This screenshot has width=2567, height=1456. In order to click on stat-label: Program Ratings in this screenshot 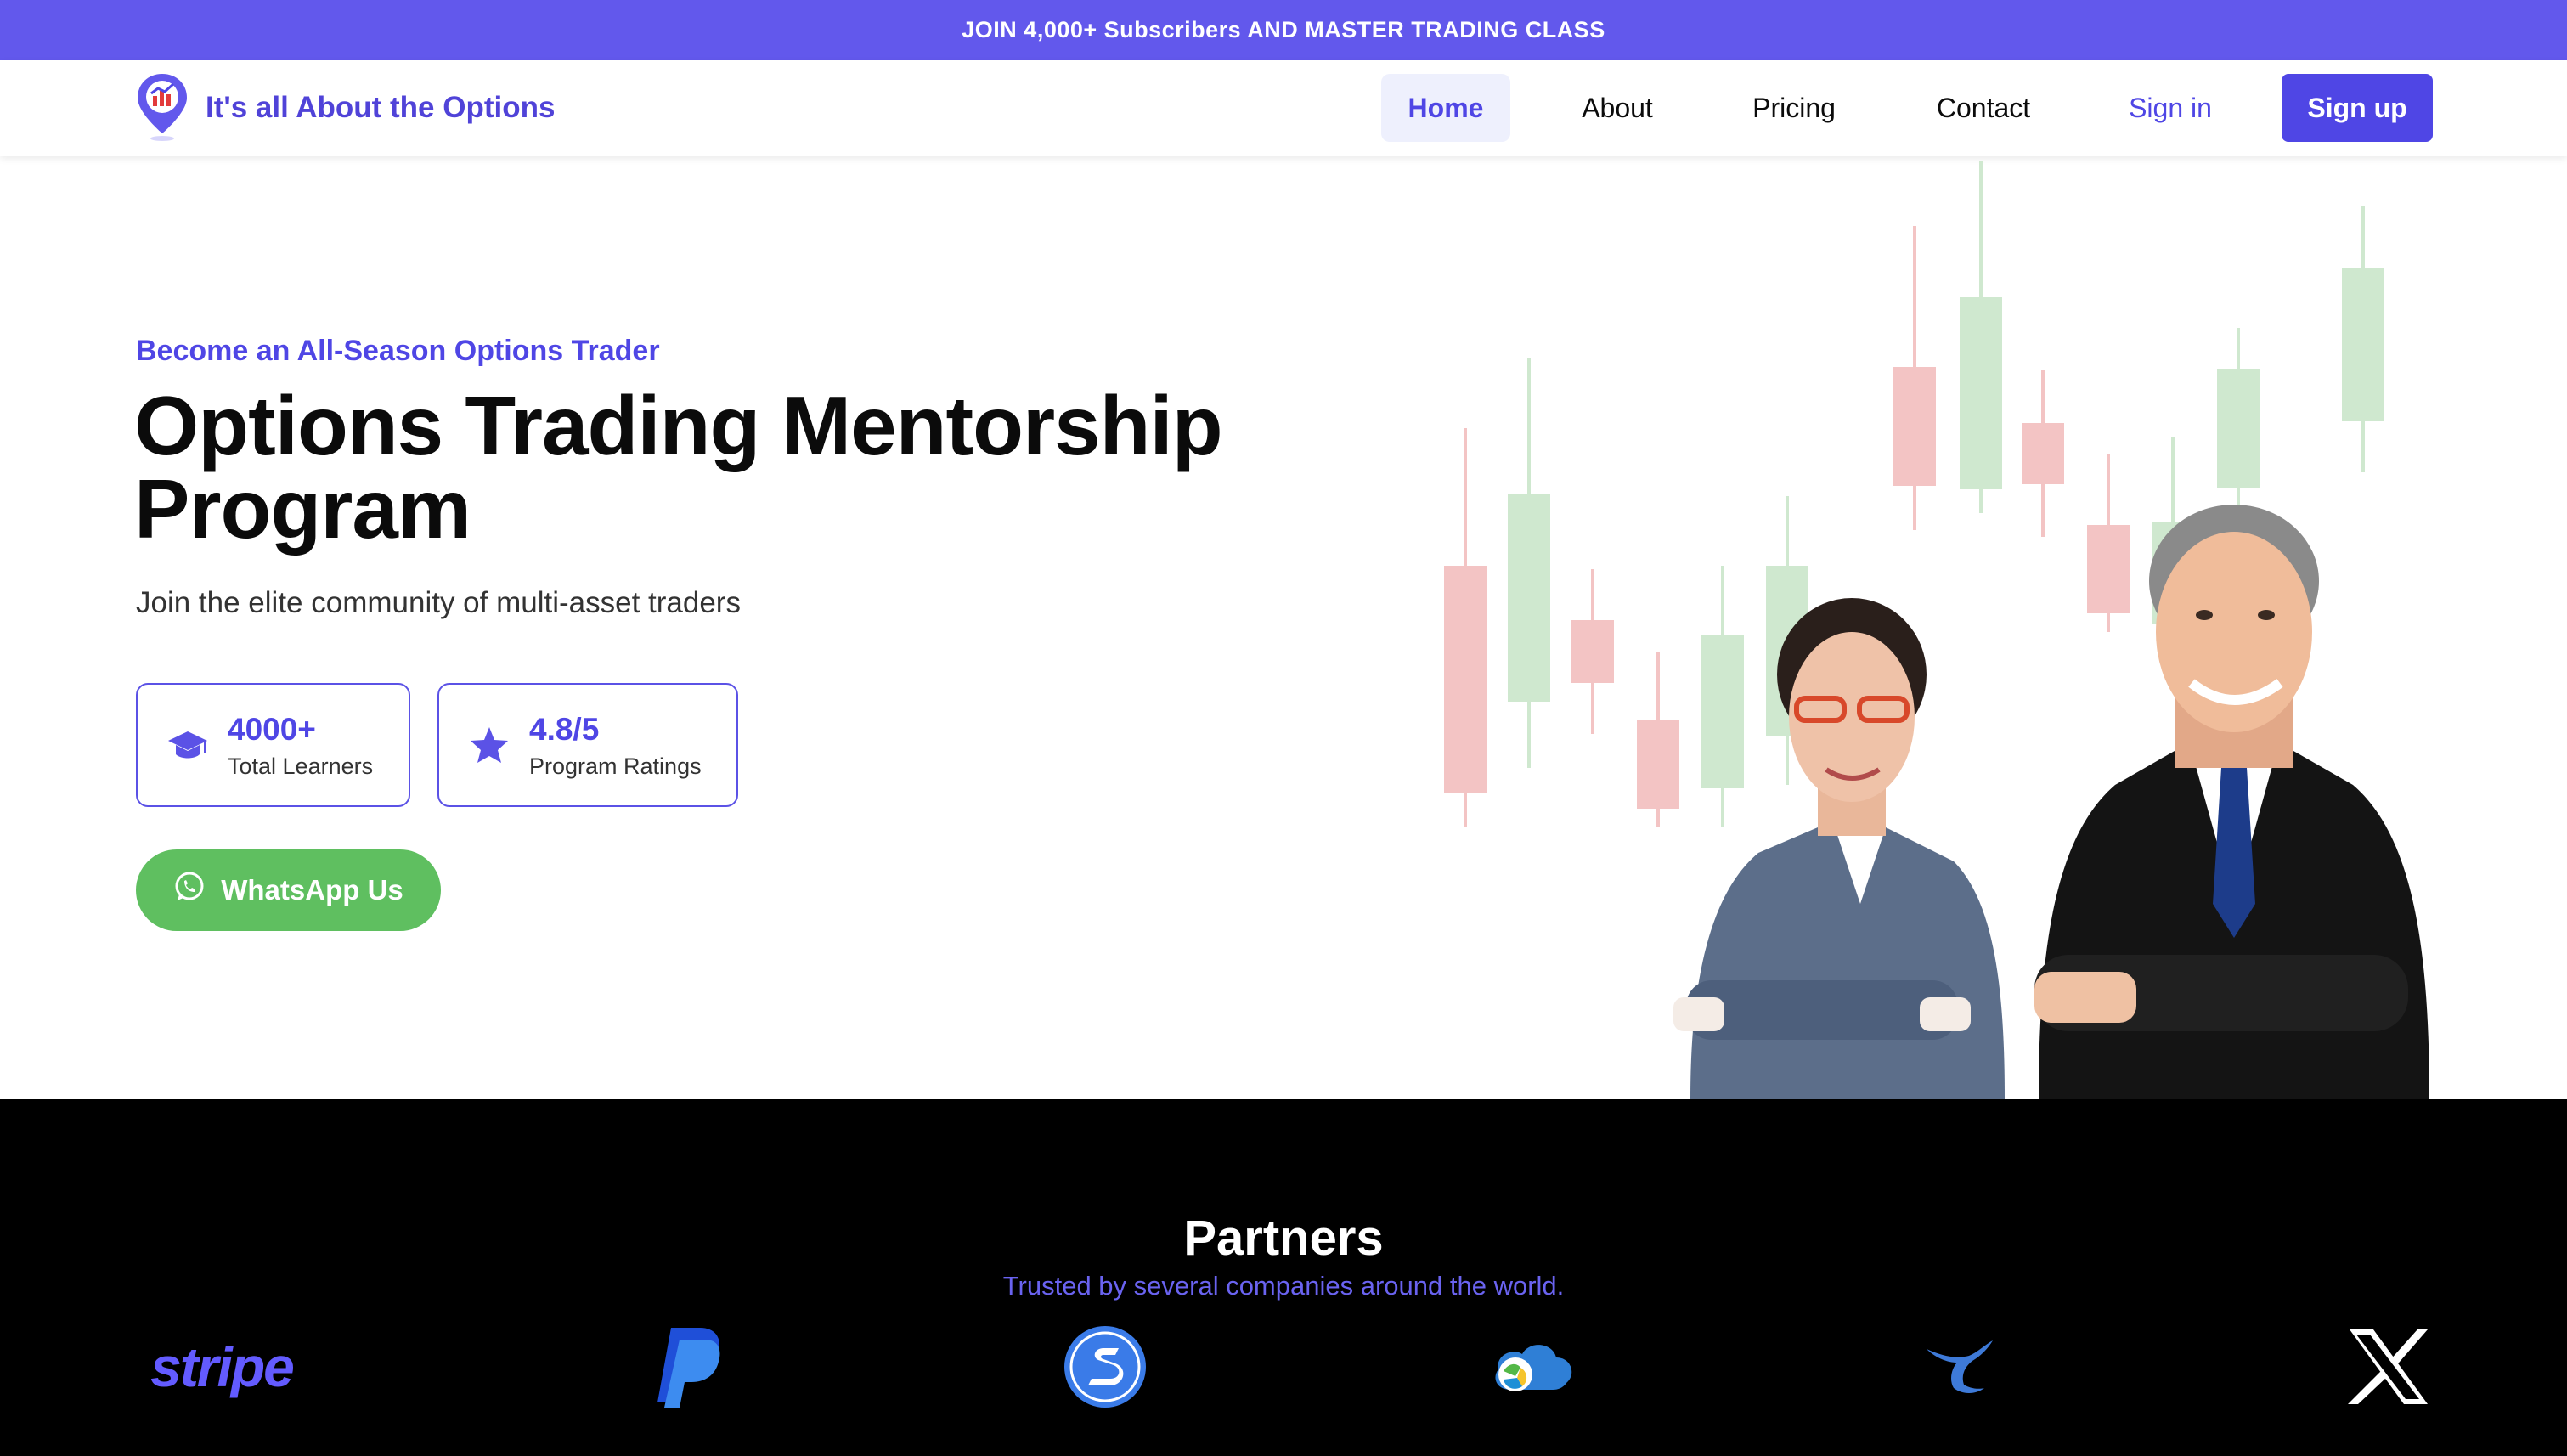, I will do `click(615, 766)`.